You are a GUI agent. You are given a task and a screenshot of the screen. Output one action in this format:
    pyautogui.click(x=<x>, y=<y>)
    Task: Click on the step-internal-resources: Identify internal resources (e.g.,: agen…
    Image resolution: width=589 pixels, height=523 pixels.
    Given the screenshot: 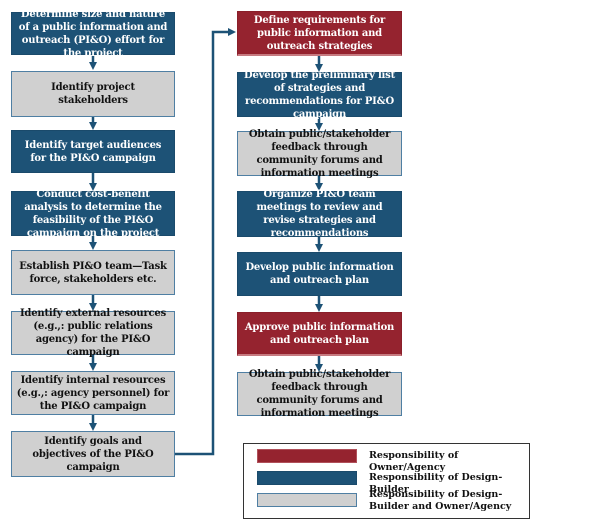 What is the action you would take?
    pyautogui.click(x=93, y=393)
    